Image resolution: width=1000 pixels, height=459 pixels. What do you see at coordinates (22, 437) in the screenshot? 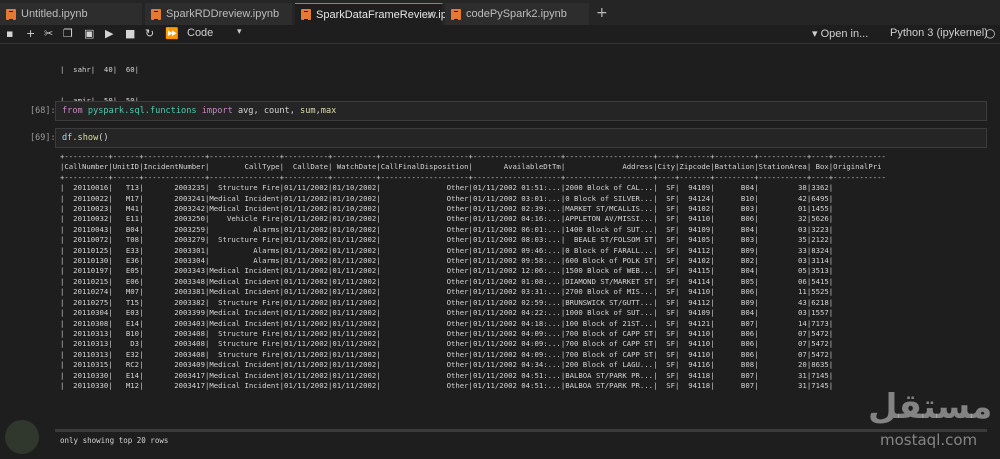
I see `watermark-logo` at bounding box center [22, 437].